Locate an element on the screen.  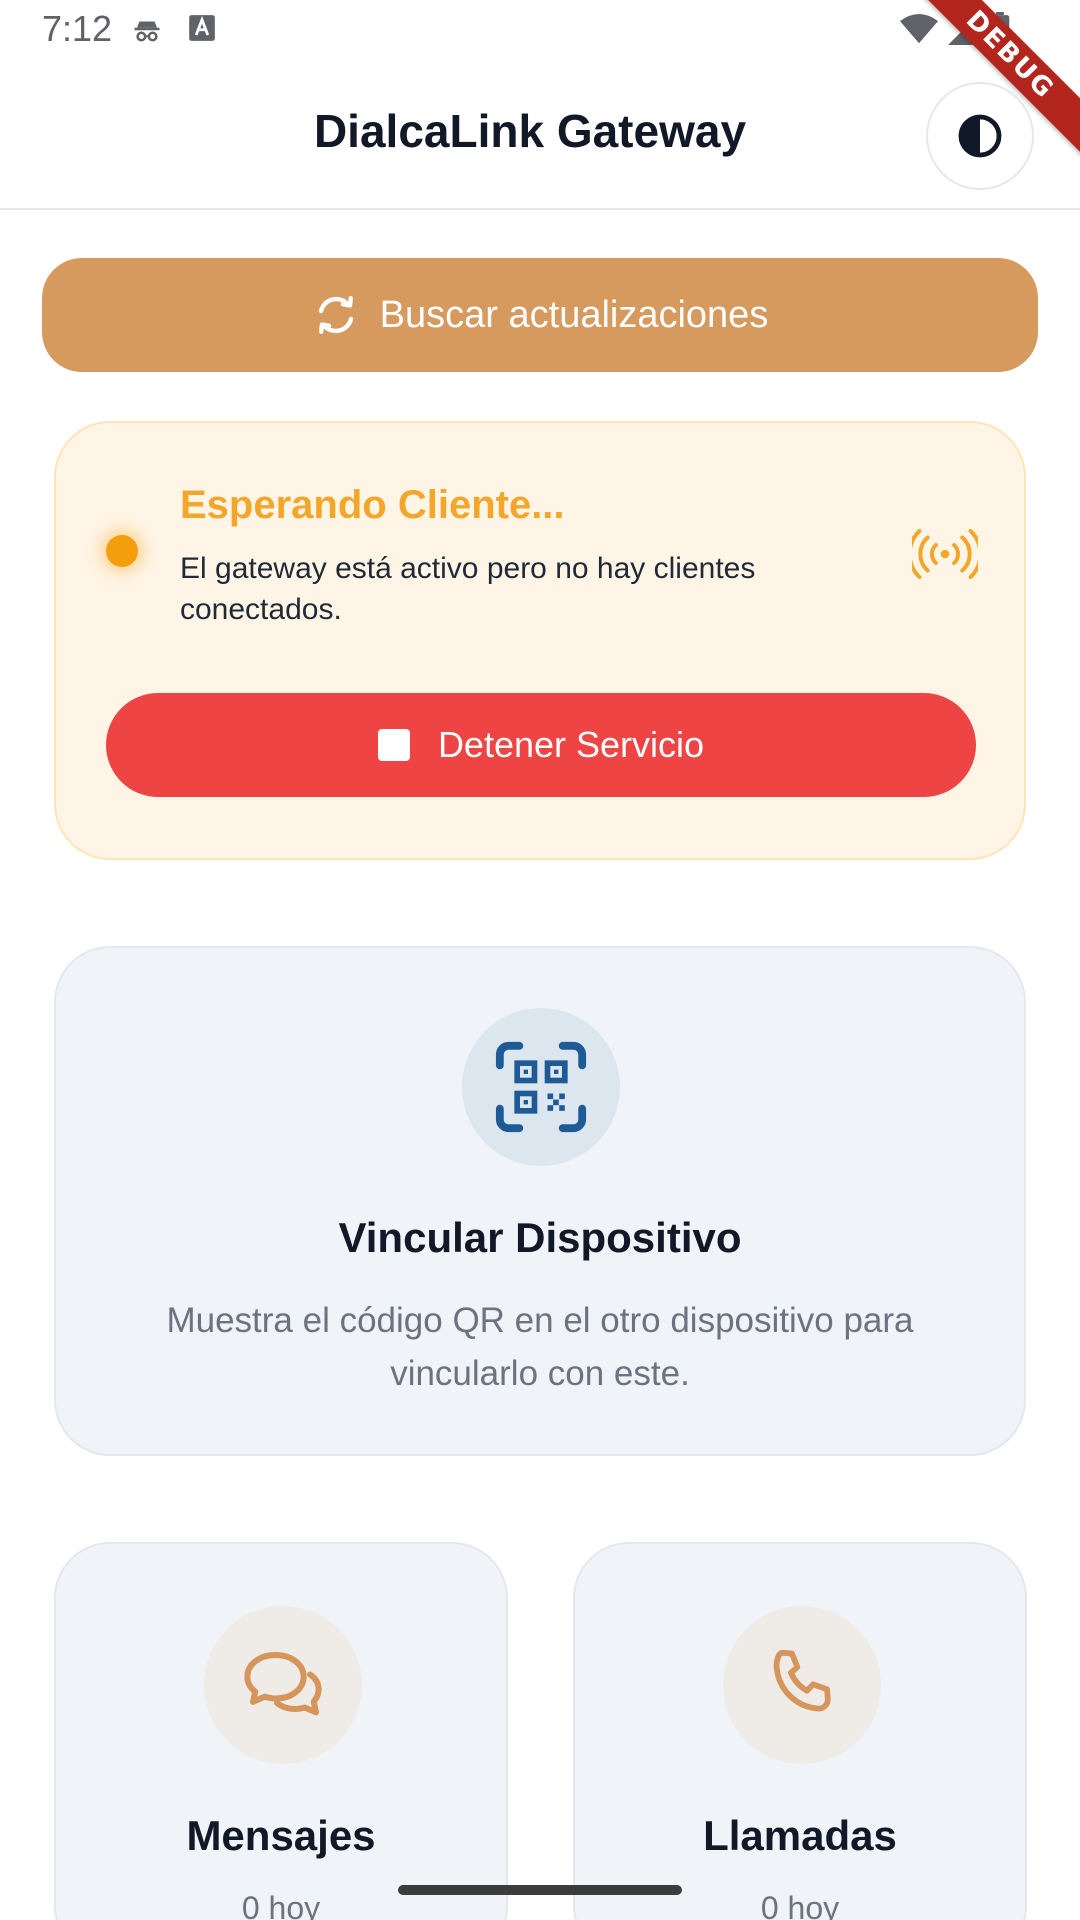
contrast-icon is located at coordinates (980, 136).